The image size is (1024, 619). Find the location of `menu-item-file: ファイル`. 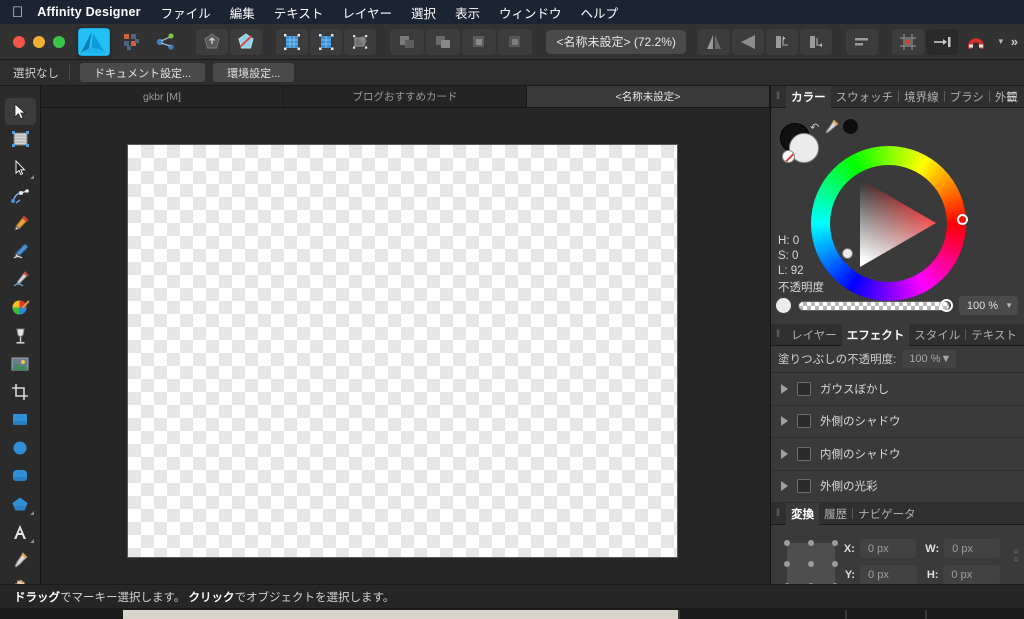

menu-item-file: ファイル is located at coordinates (186, 12).